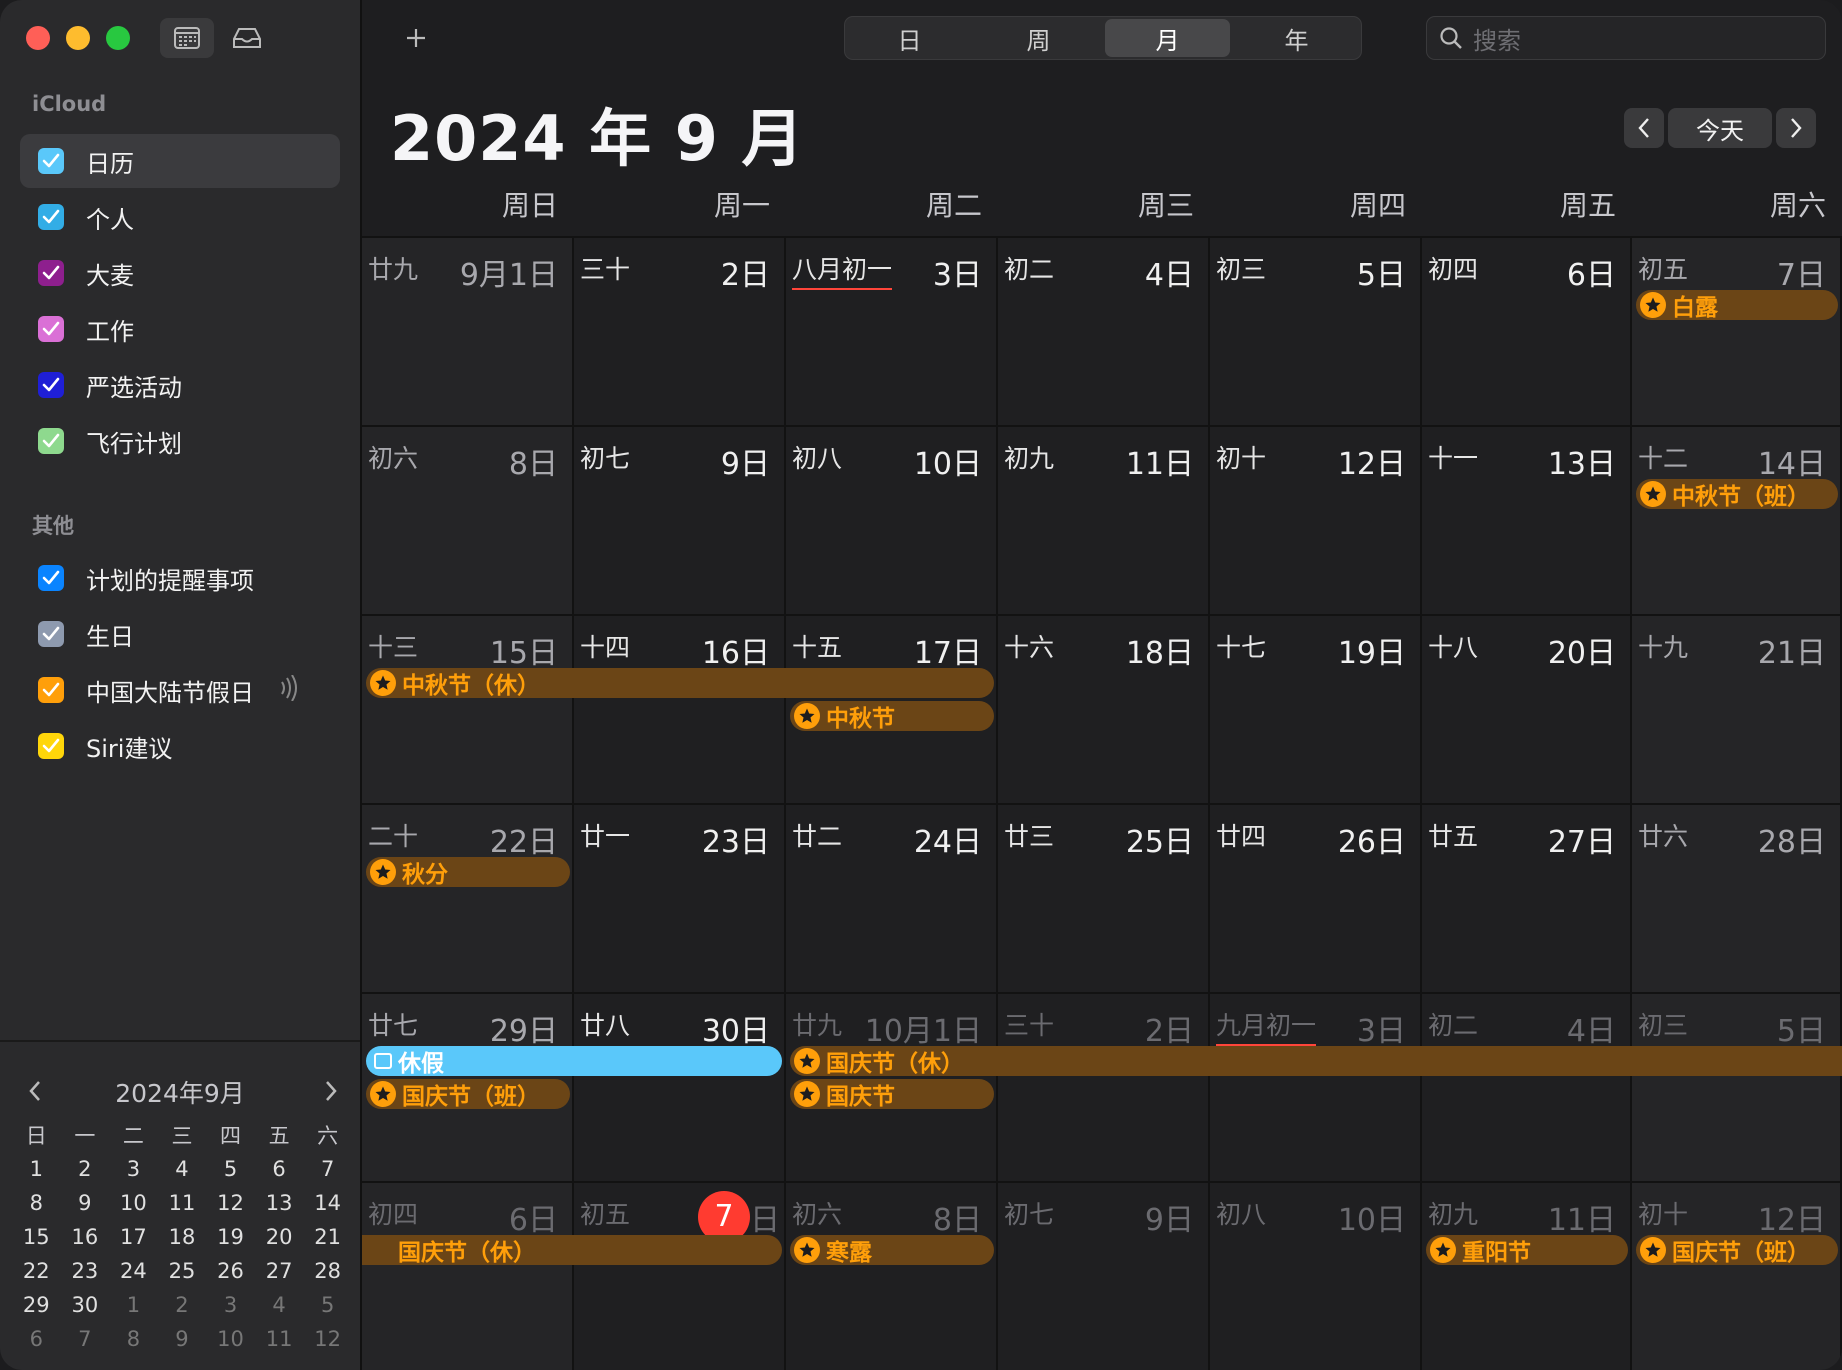 The height and width of the screenshot is (1370, 1842). I want to click on calendar-list-toggle, so click(187, 38).